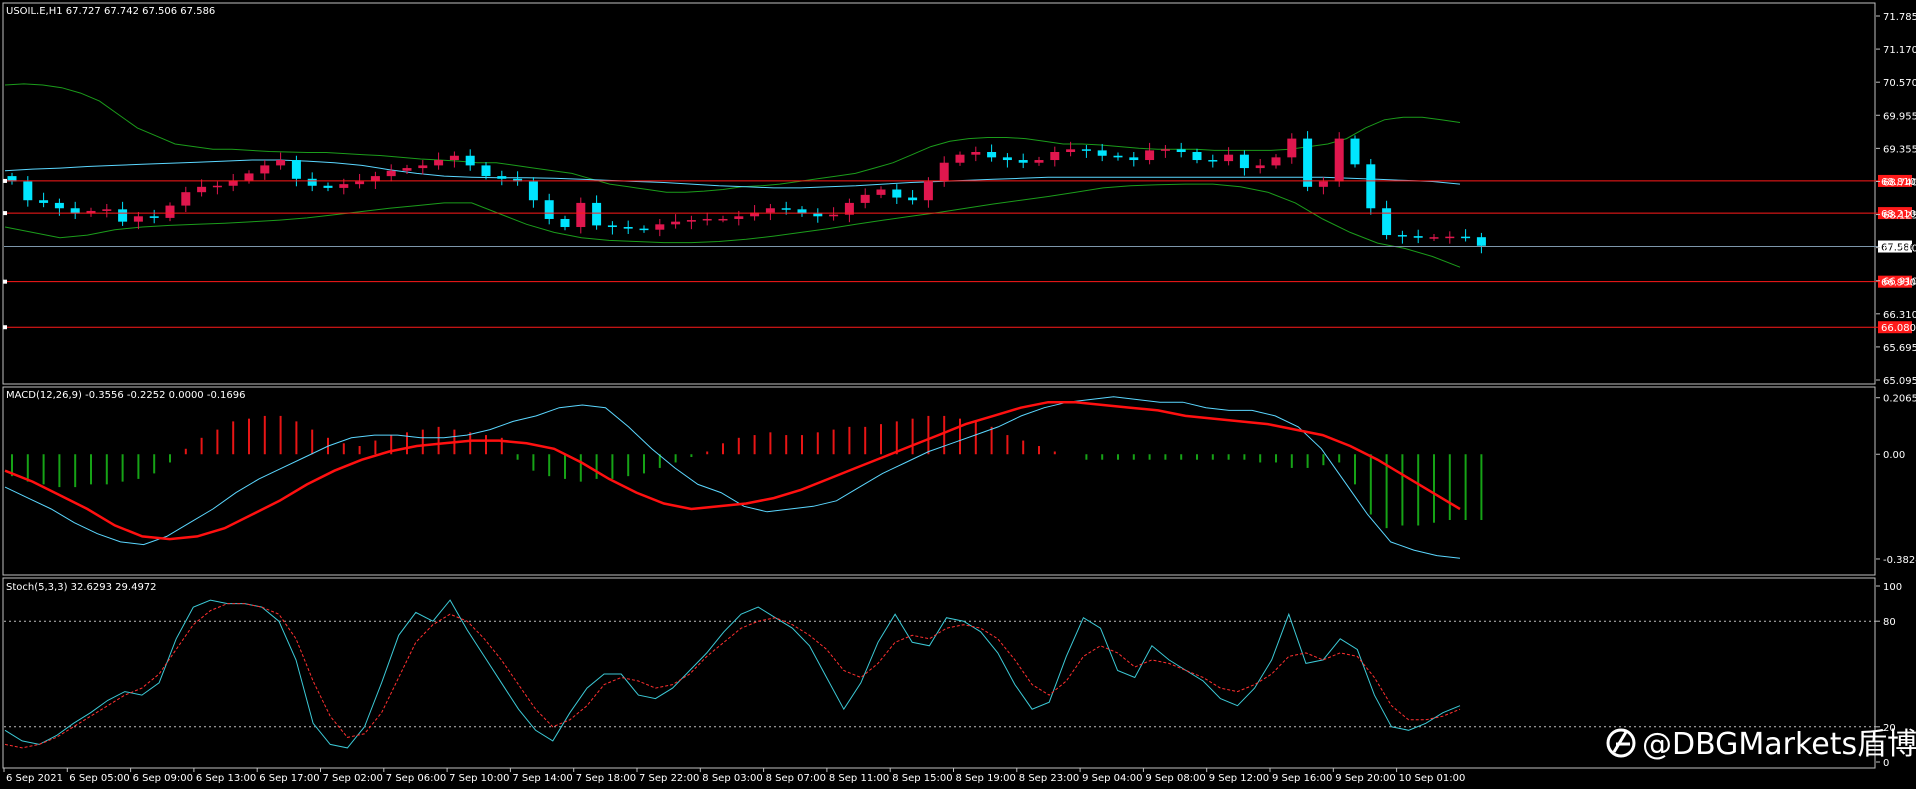 The width and height of the screenshot is (1916, 789). I want to click on time-tick-label: 10 Sep 01:00, so click(1432, 778).